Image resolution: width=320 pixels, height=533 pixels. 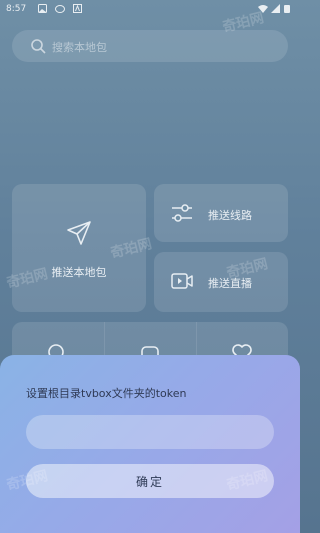 I want to click on weibo-notification-icon, so click(x=60, y=8).